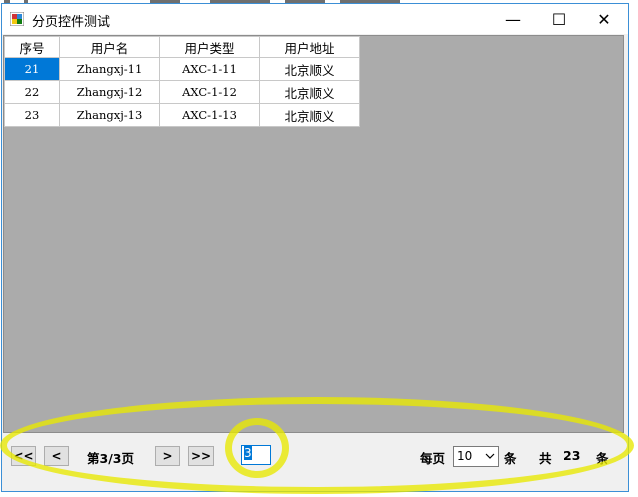  I want to click on prev-page-button: <, so click(56, 456).